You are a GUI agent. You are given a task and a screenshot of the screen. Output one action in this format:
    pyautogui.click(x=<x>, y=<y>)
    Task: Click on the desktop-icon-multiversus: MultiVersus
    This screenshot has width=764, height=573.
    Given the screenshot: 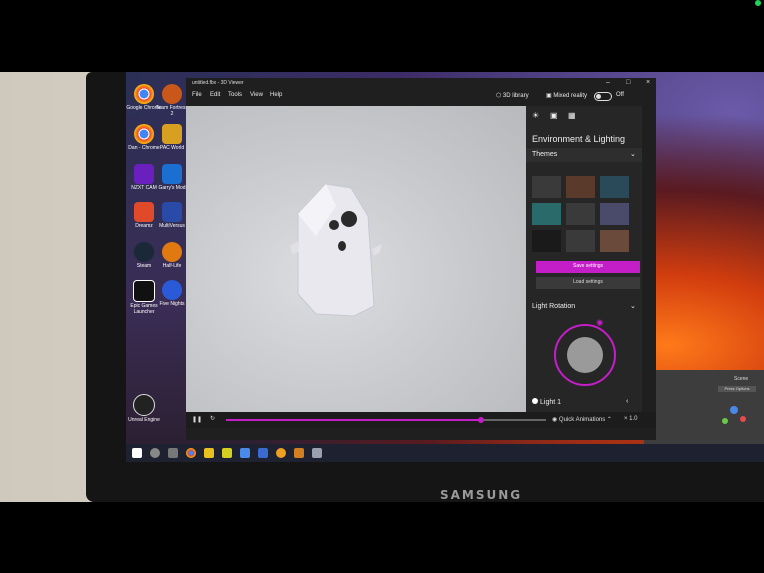 What is the action you would take?
    pyautogui.click(x=172, y=215)
    